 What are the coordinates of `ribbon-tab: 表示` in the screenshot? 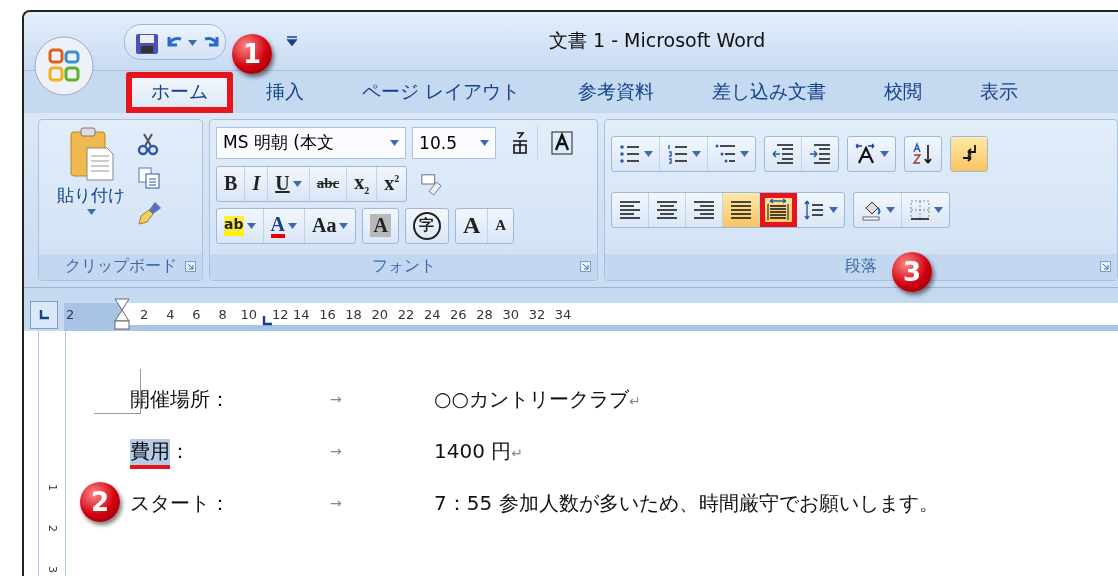 It's located at (999, 92).